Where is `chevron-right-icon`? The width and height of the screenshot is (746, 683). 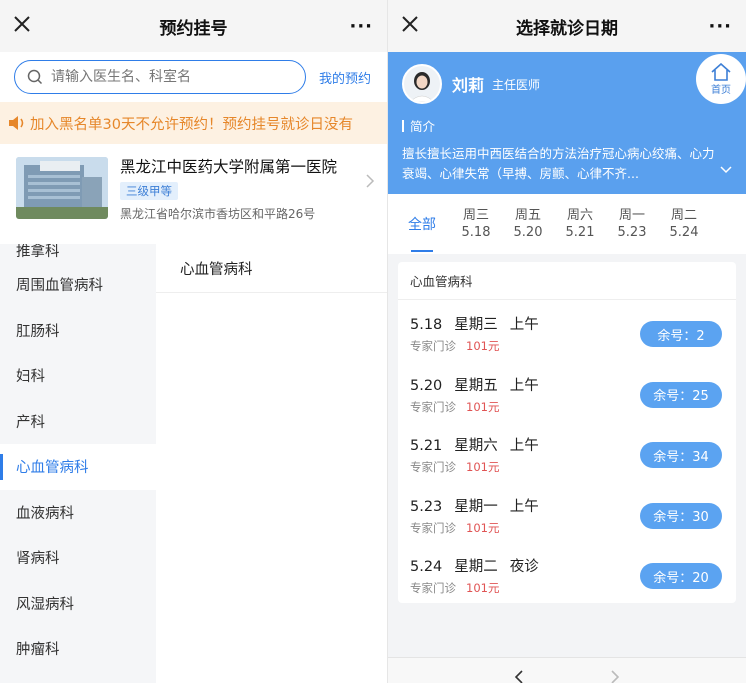
chevron-right-icon is located at coordinates (370, 181).